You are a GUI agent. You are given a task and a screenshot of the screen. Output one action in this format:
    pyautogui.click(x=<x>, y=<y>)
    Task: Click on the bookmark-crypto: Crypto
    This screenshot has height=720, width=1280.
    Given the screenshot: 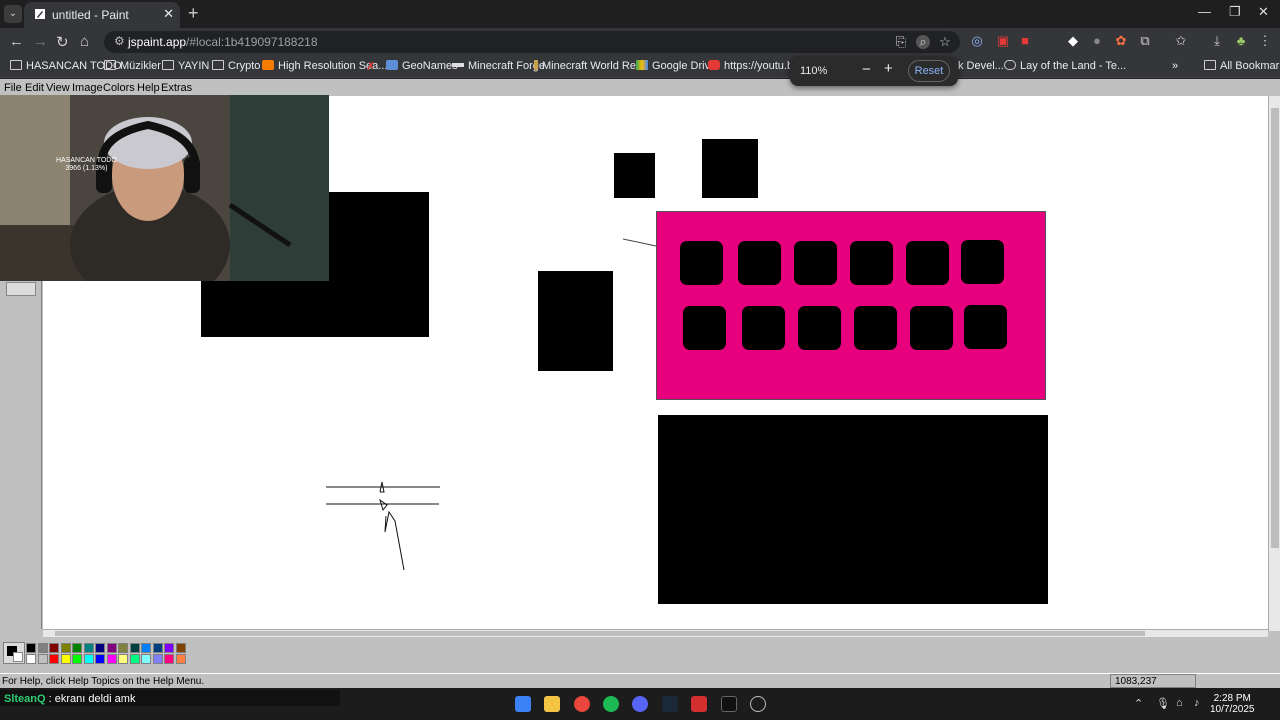 What is the action you would take?
    pyautogui.click(x=236, y=66)
    